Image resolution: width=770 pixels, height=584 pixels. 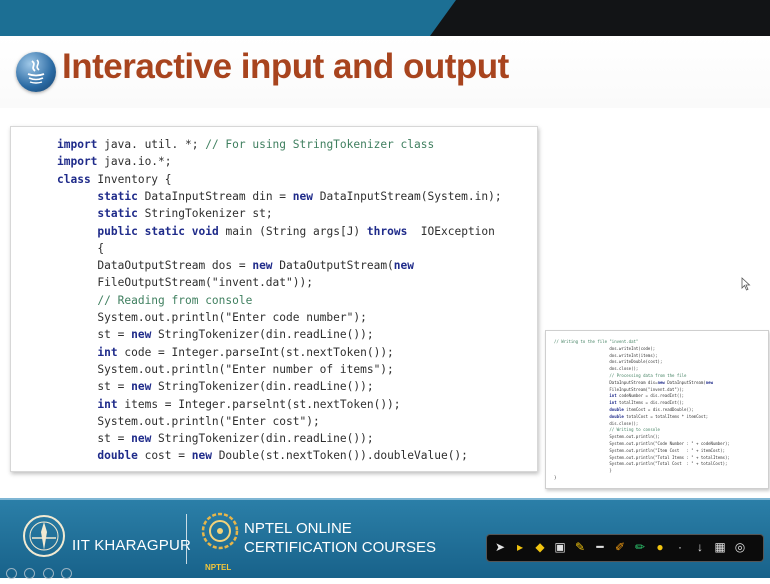 I want to click on nptel-logo-icon, so click(x=220, y=531).